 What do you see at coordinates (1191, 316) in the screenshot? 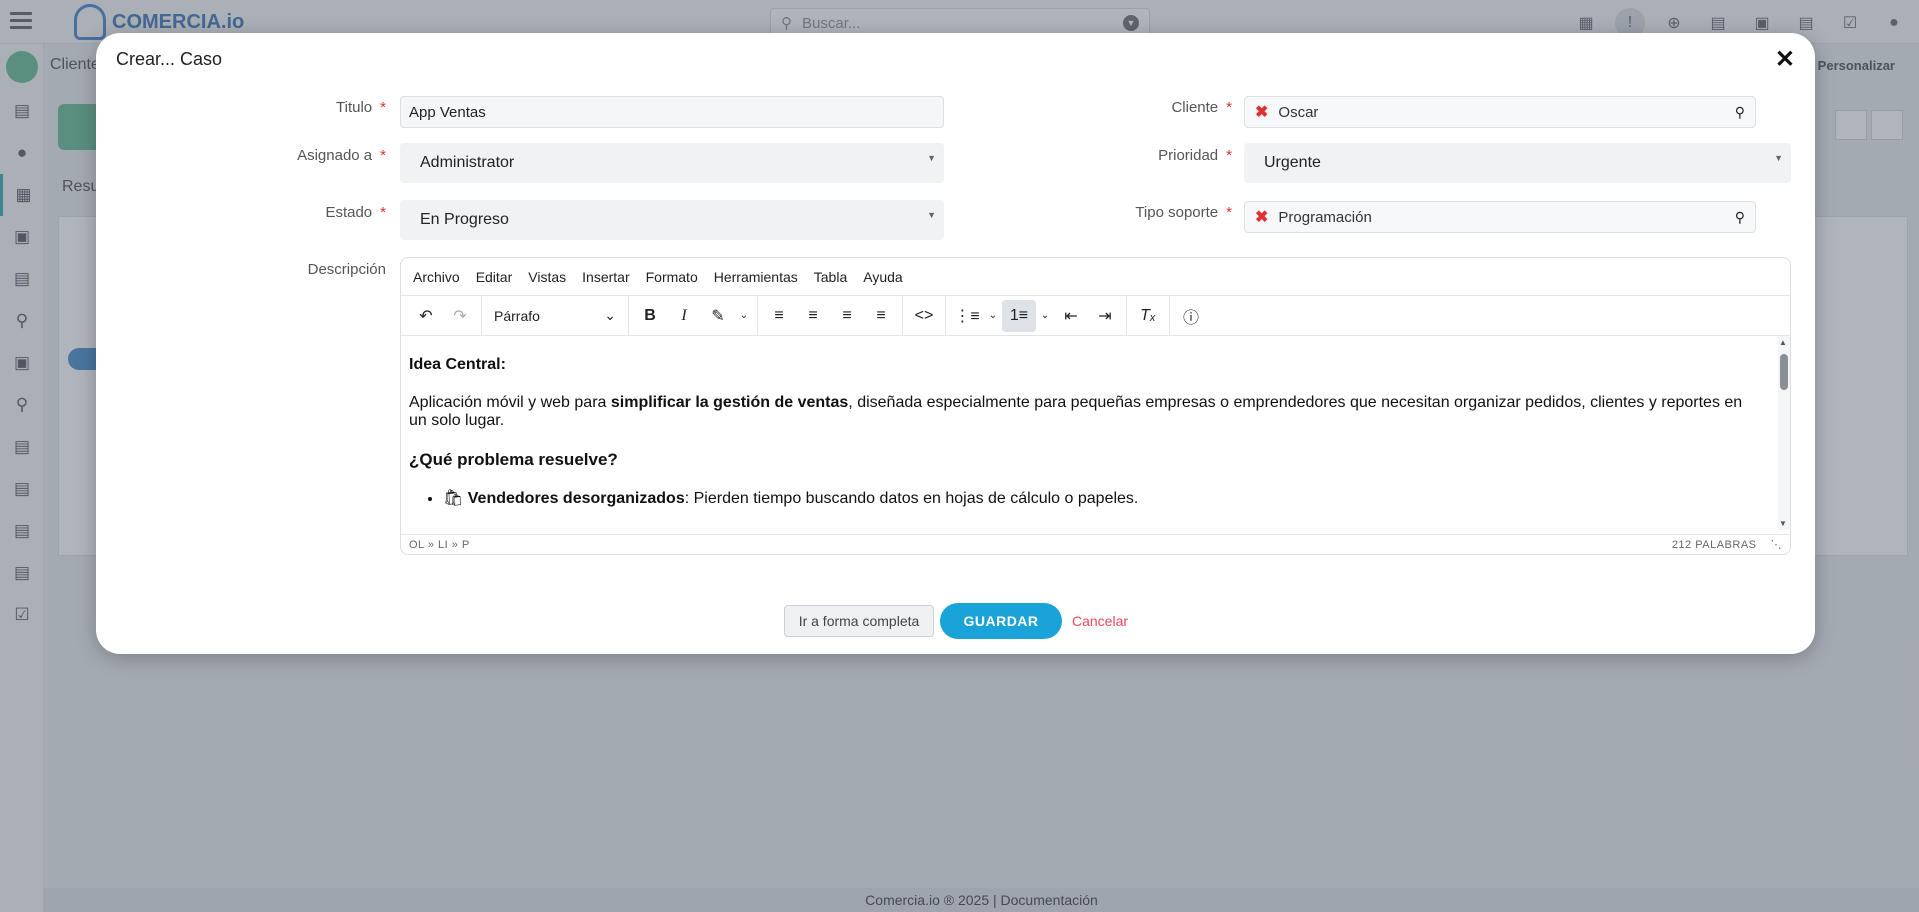
I see `help-icon: ⓘ` at bounding box center [1191, 316].